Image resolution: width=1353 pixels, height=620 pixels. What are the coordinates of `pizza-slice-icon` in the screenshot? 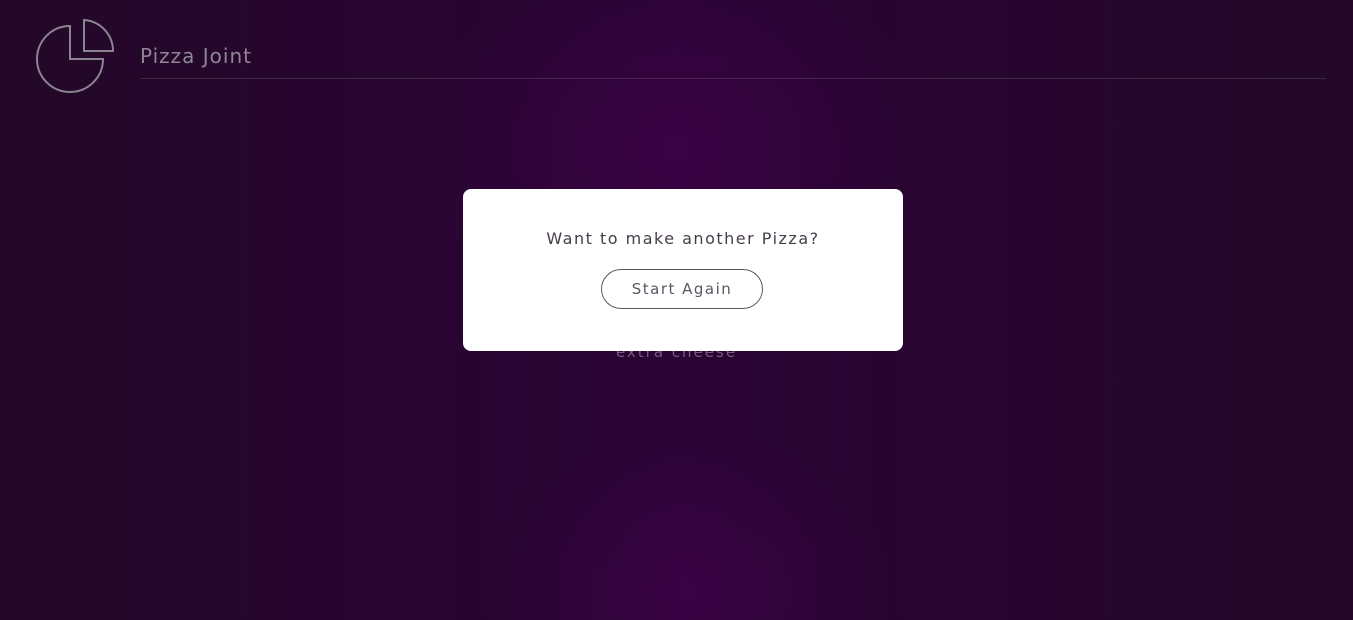 It's located at (76, 58).